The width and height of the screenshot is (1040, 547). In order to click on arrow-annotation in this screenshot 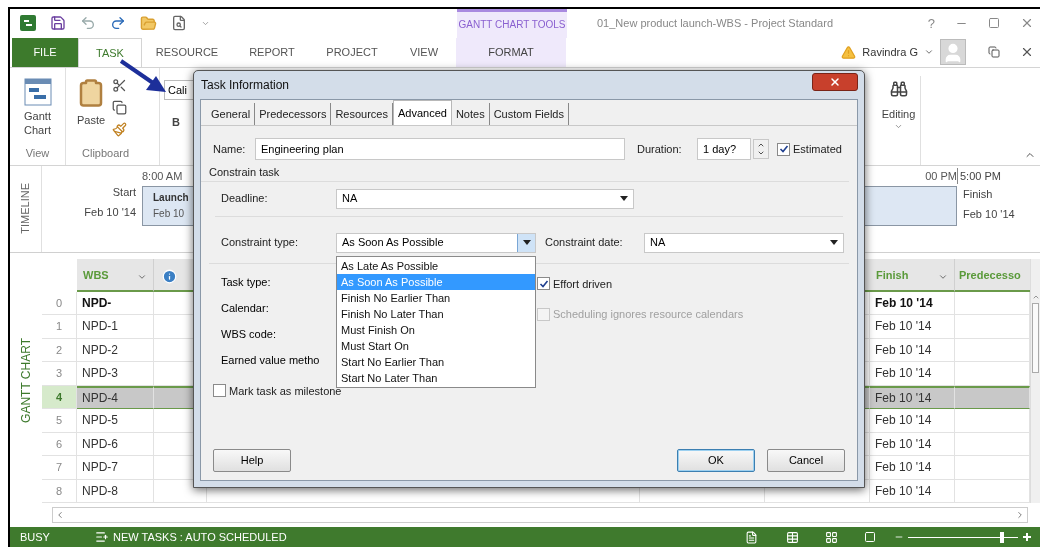, I will do `click(143, 76)`.